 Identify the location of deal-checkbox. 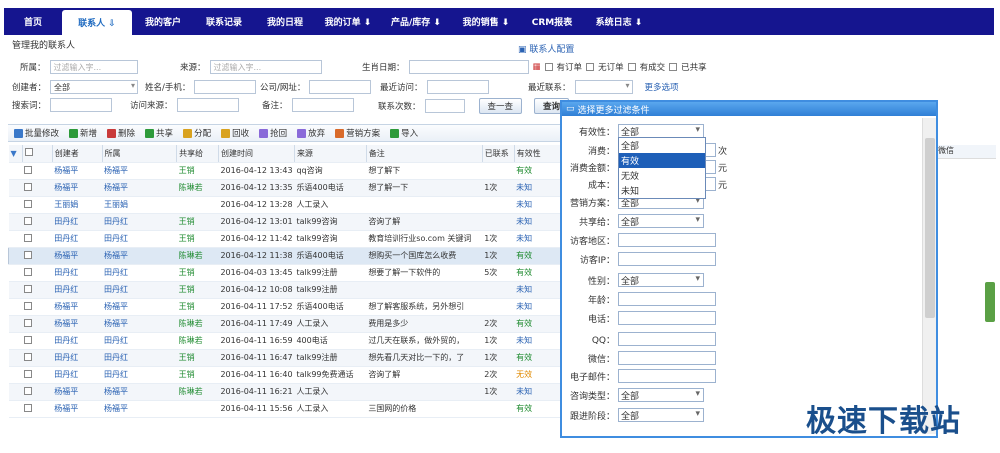
(631, 67).